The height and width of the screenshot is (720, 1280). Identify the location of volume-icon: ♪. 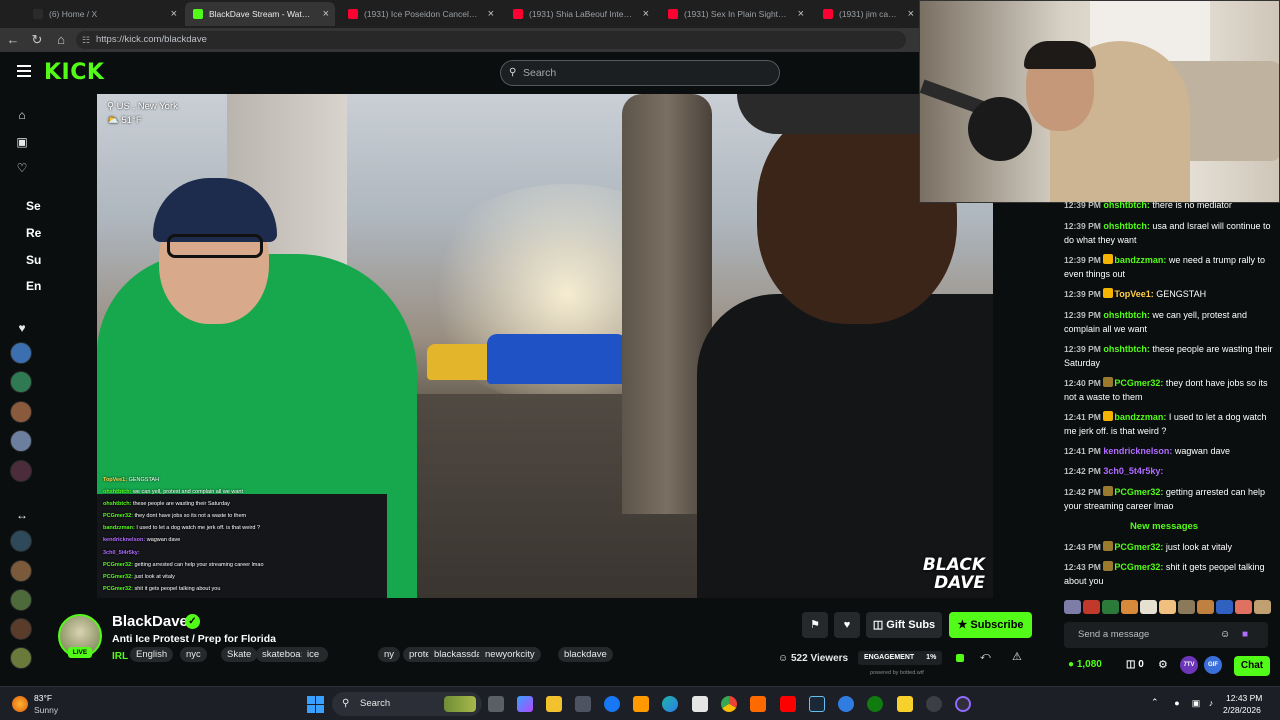
(1211, 703).